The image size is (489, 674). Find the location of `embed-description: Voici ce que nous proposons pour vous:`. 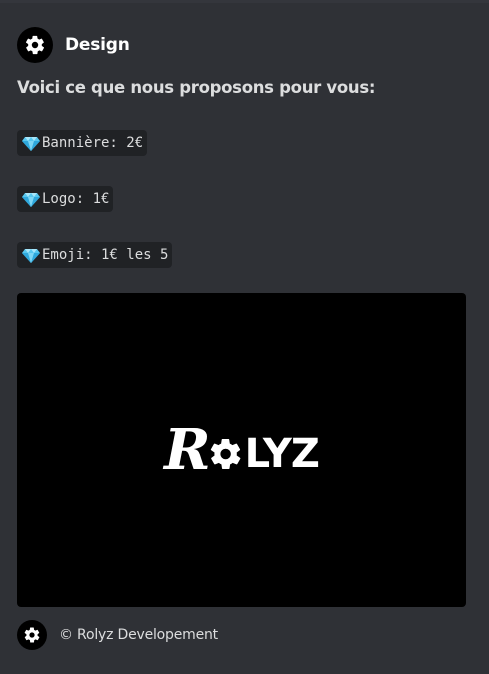

embed-description: Voici ce que nous proposons pour vous: is located at coordinates (242, 88).